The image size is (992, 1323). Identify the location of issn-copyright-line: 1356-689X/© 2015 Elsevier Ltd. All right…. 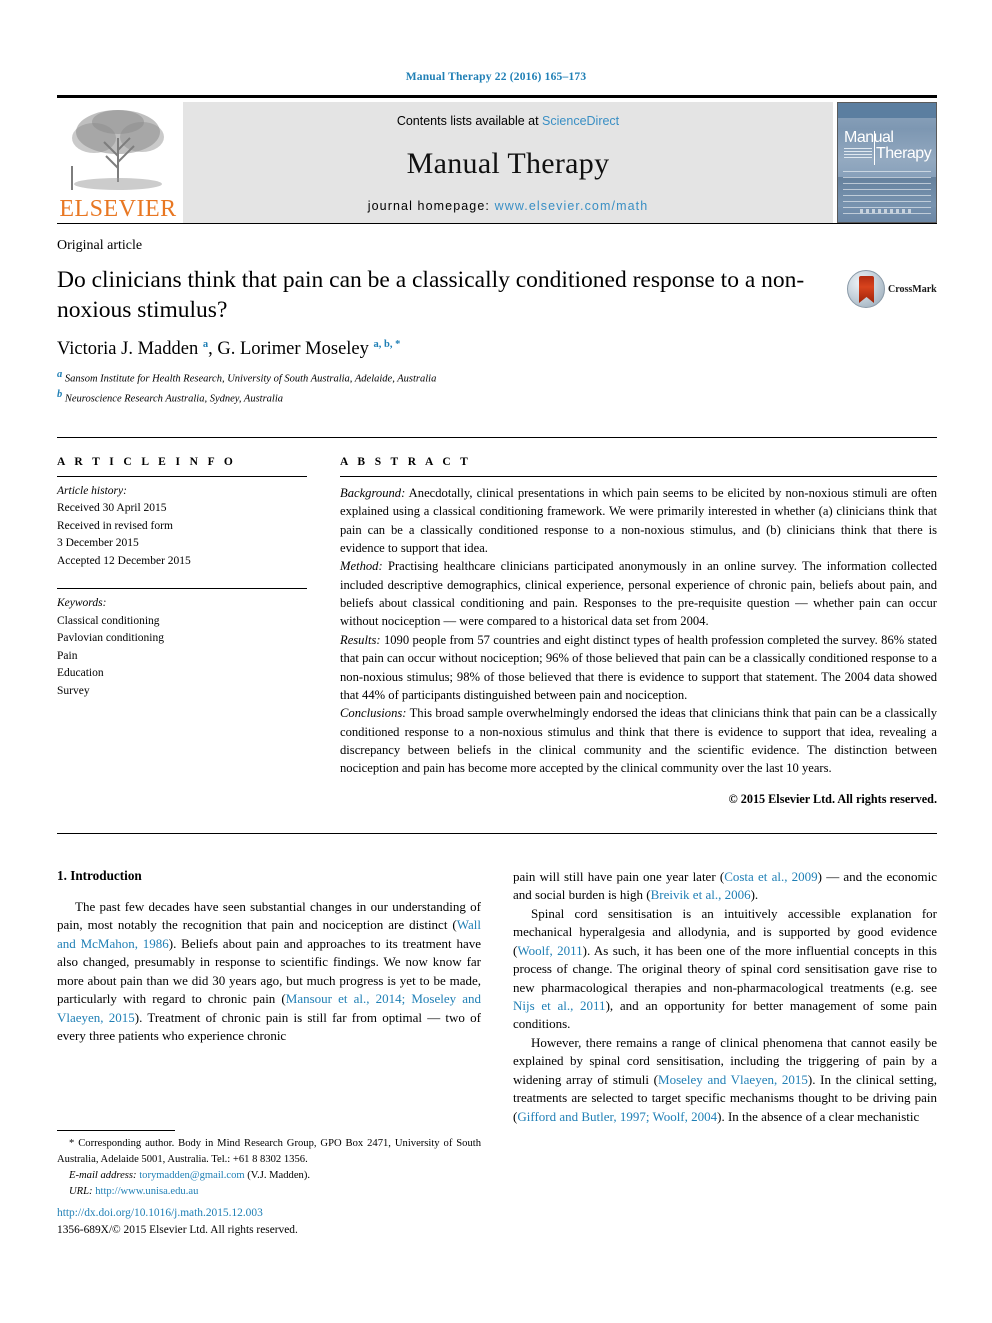
(177, 1230).